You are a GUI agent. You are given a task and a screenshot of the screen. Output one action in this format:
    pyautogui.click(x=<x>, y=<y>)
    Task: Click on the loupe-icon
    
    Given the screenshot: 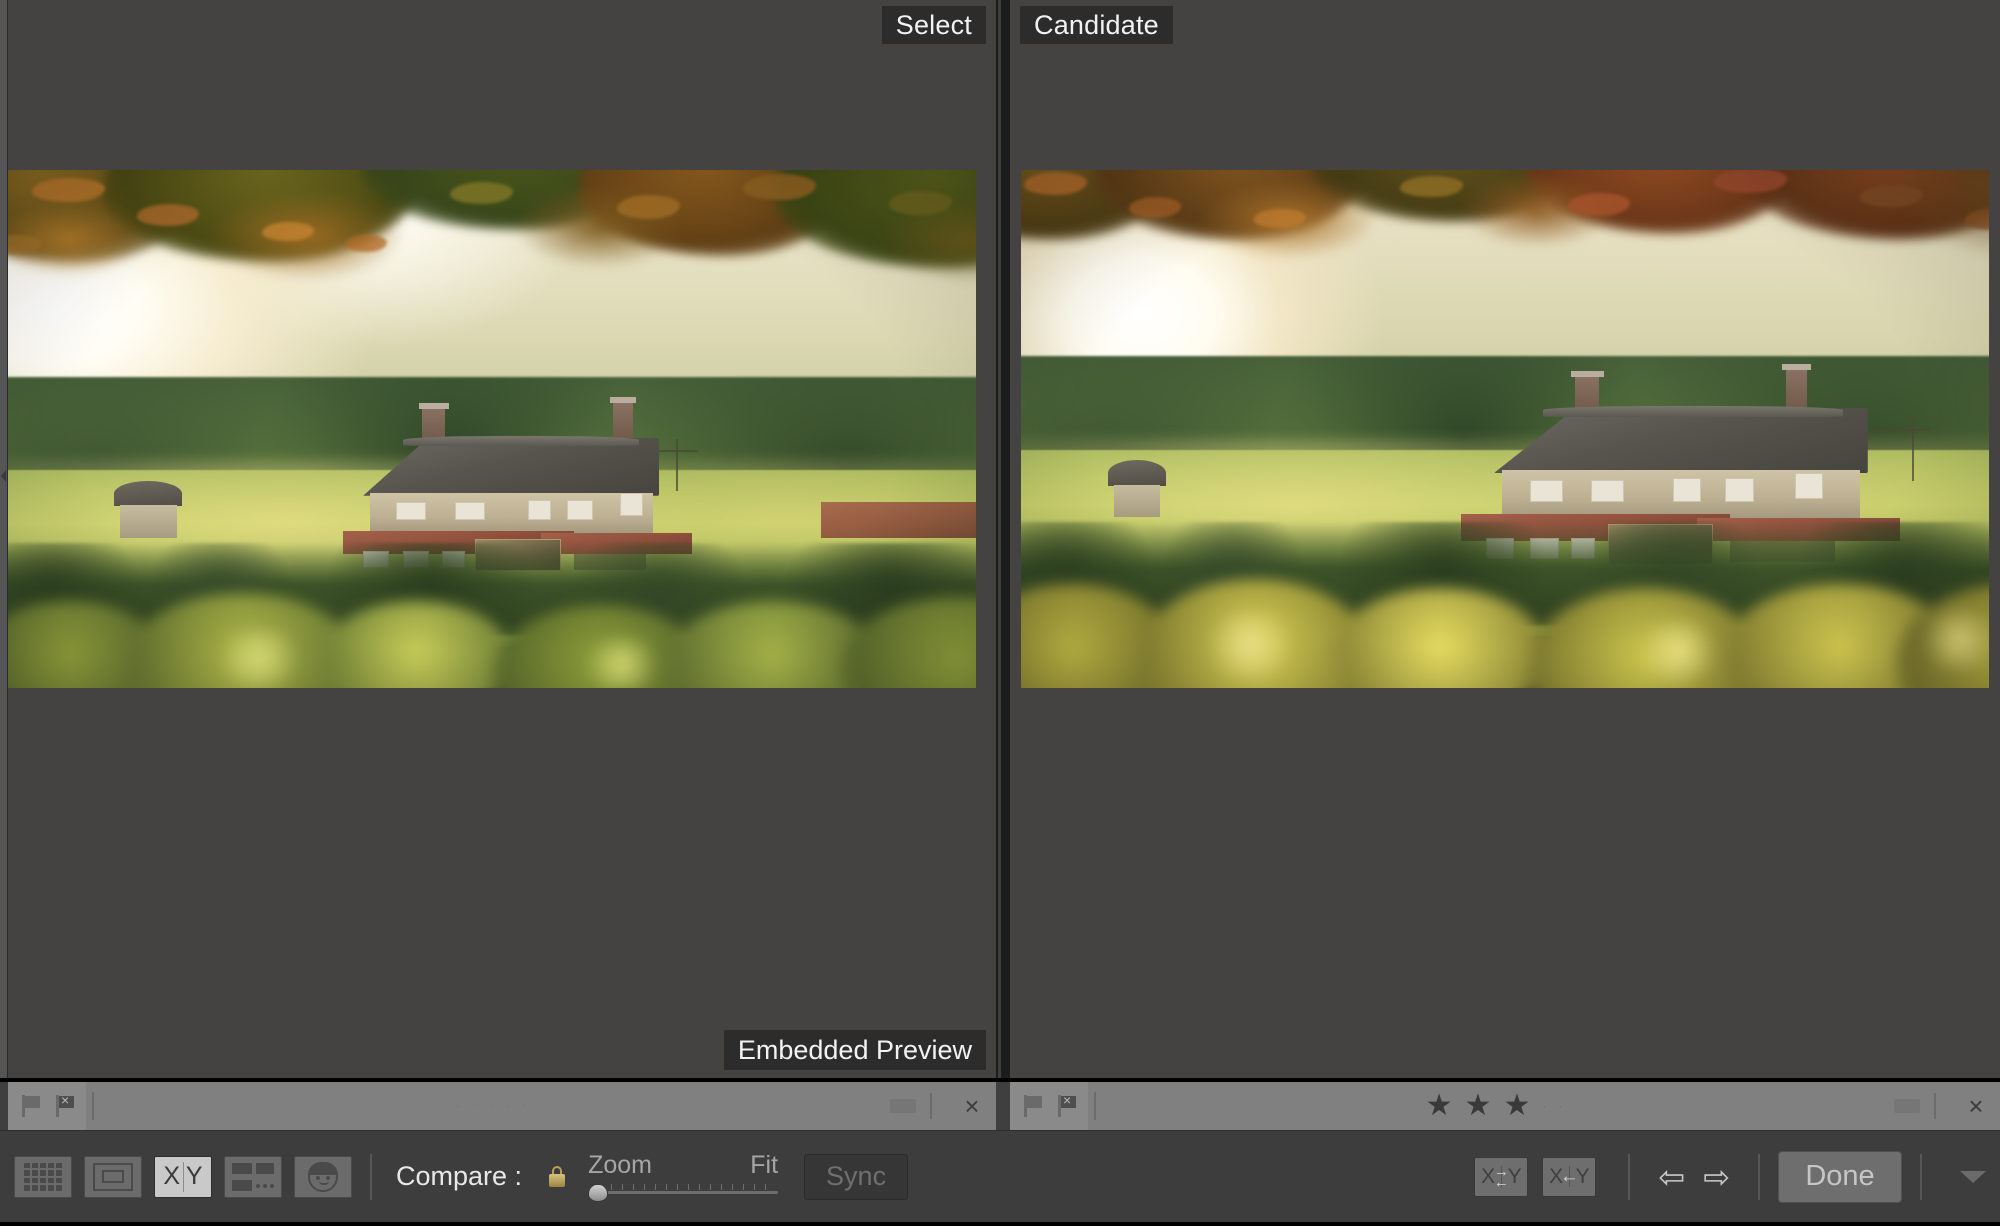 What is the action you would take?
    pyautogui.click(x=113, y=1176)
    